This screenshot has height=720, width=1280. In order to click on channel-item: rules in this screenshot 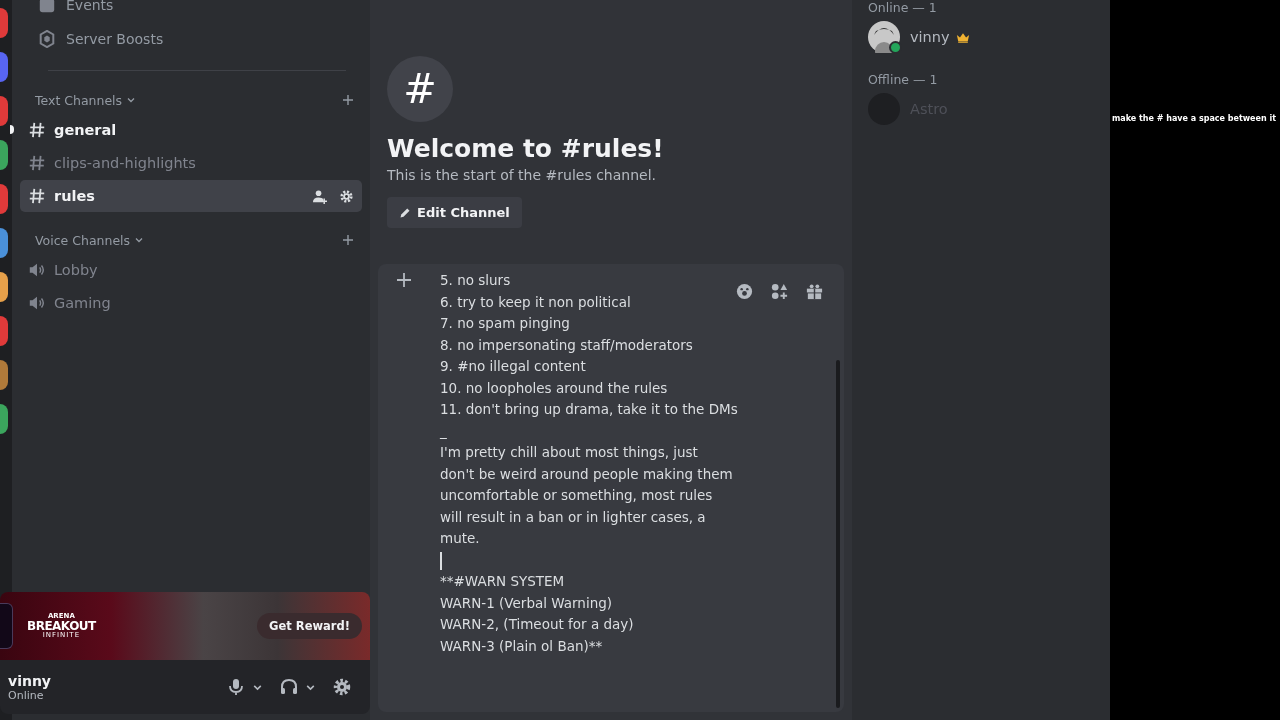, I will do `click(191, 196)`.